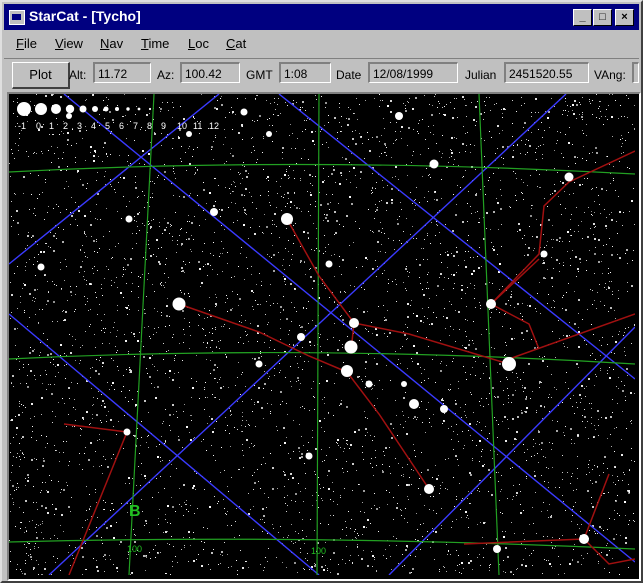 The height and width of the screenshot is (583, 643). I want to click on vang-field, so click(635, 72).